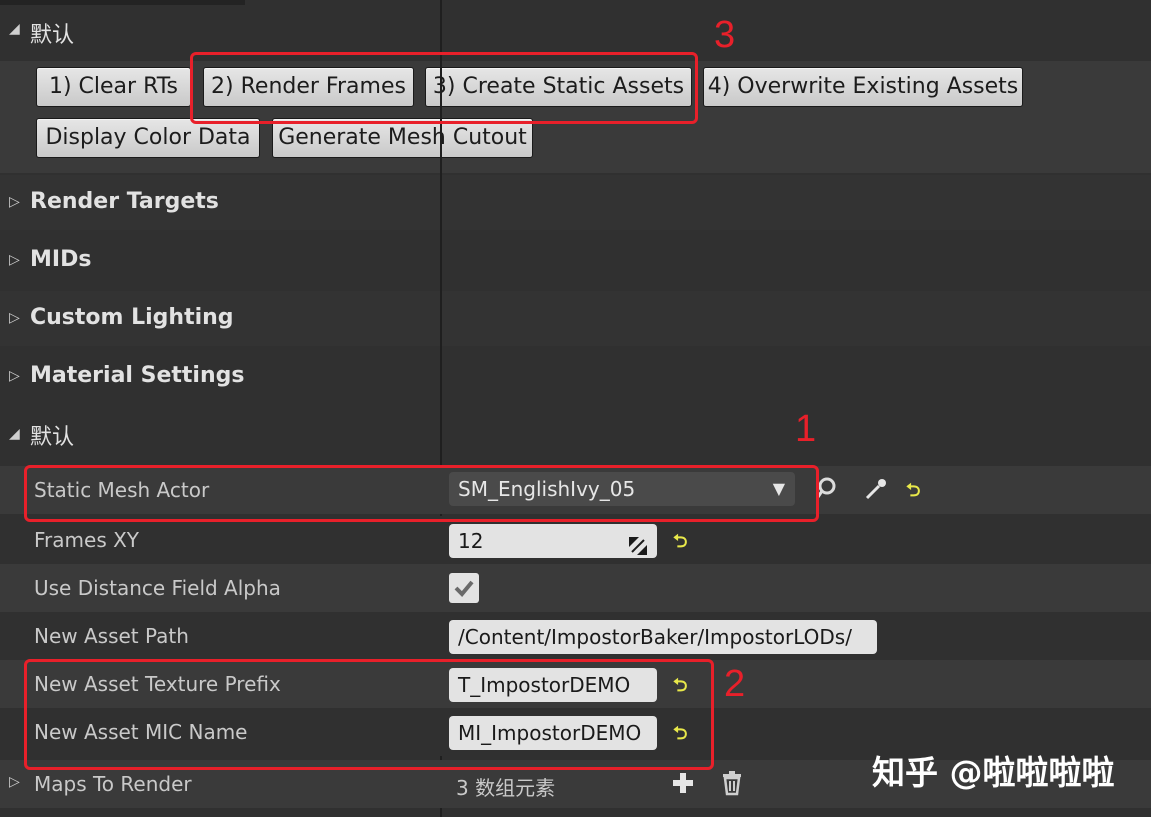  What do you see at coordinates (638, 543) in the screenshot?
I see `drag-resize-icon` at bounding box center [638, 543].